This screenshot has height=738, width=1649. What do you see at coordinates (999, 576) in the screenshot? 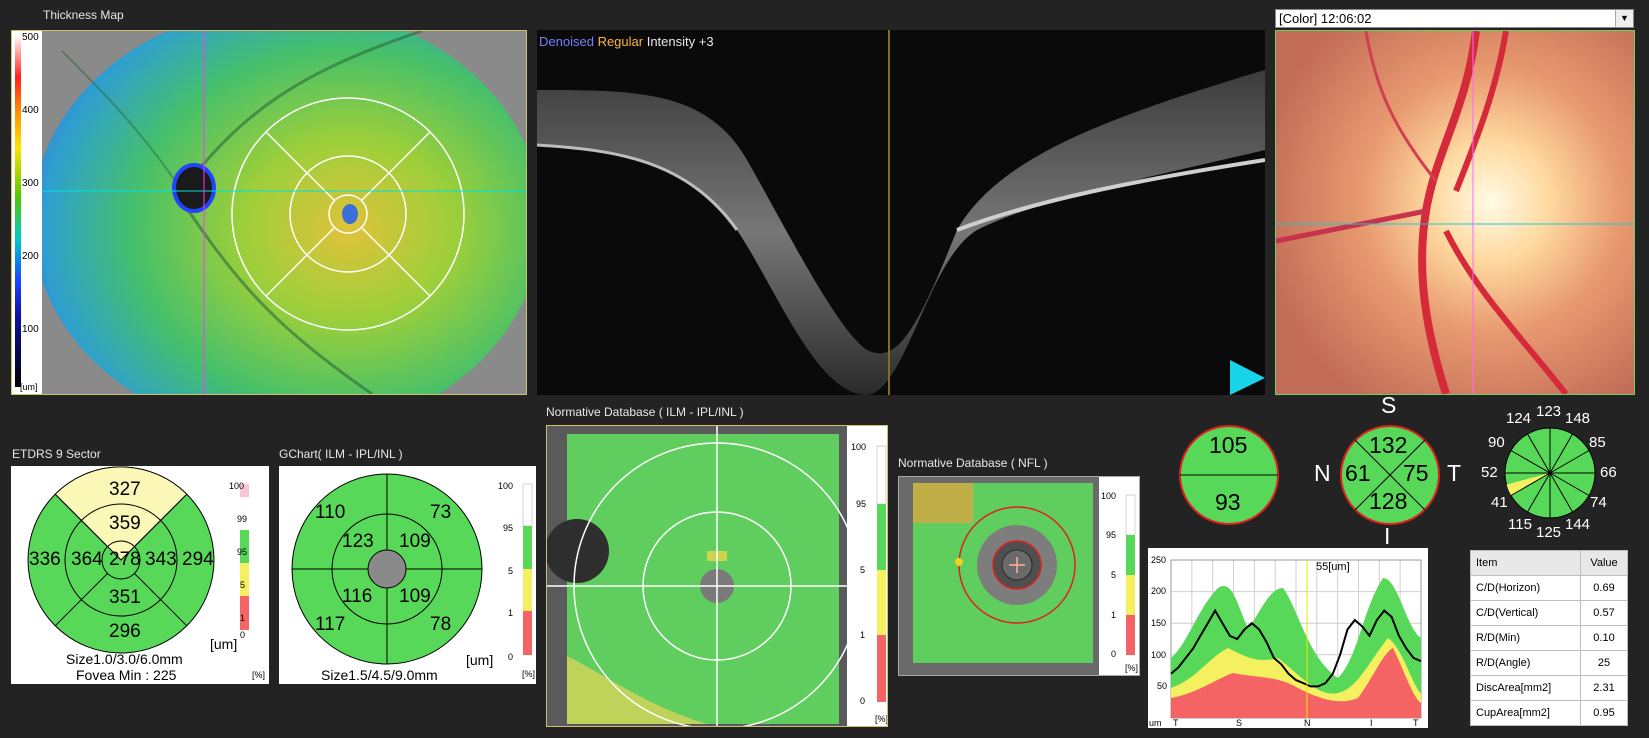
I see `norm-nfl-map` at bounding box center [999, 576].